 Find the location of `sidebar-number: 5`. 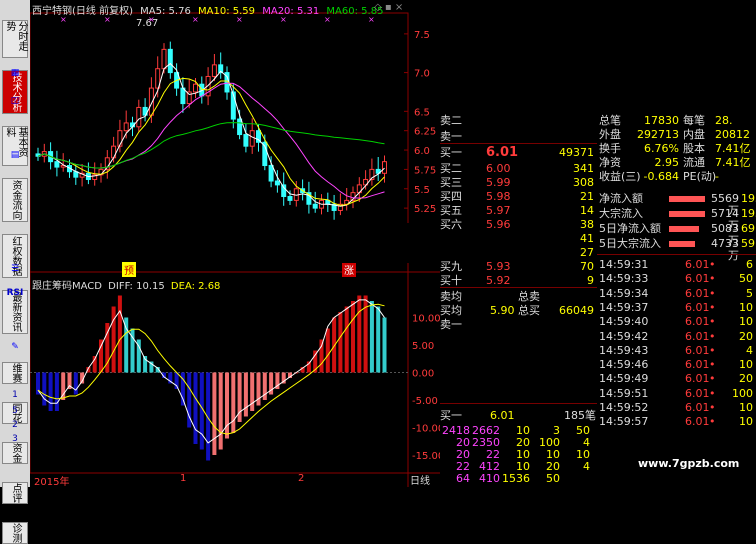

sidebar-number: 5 is located at coordinates (15, 411).